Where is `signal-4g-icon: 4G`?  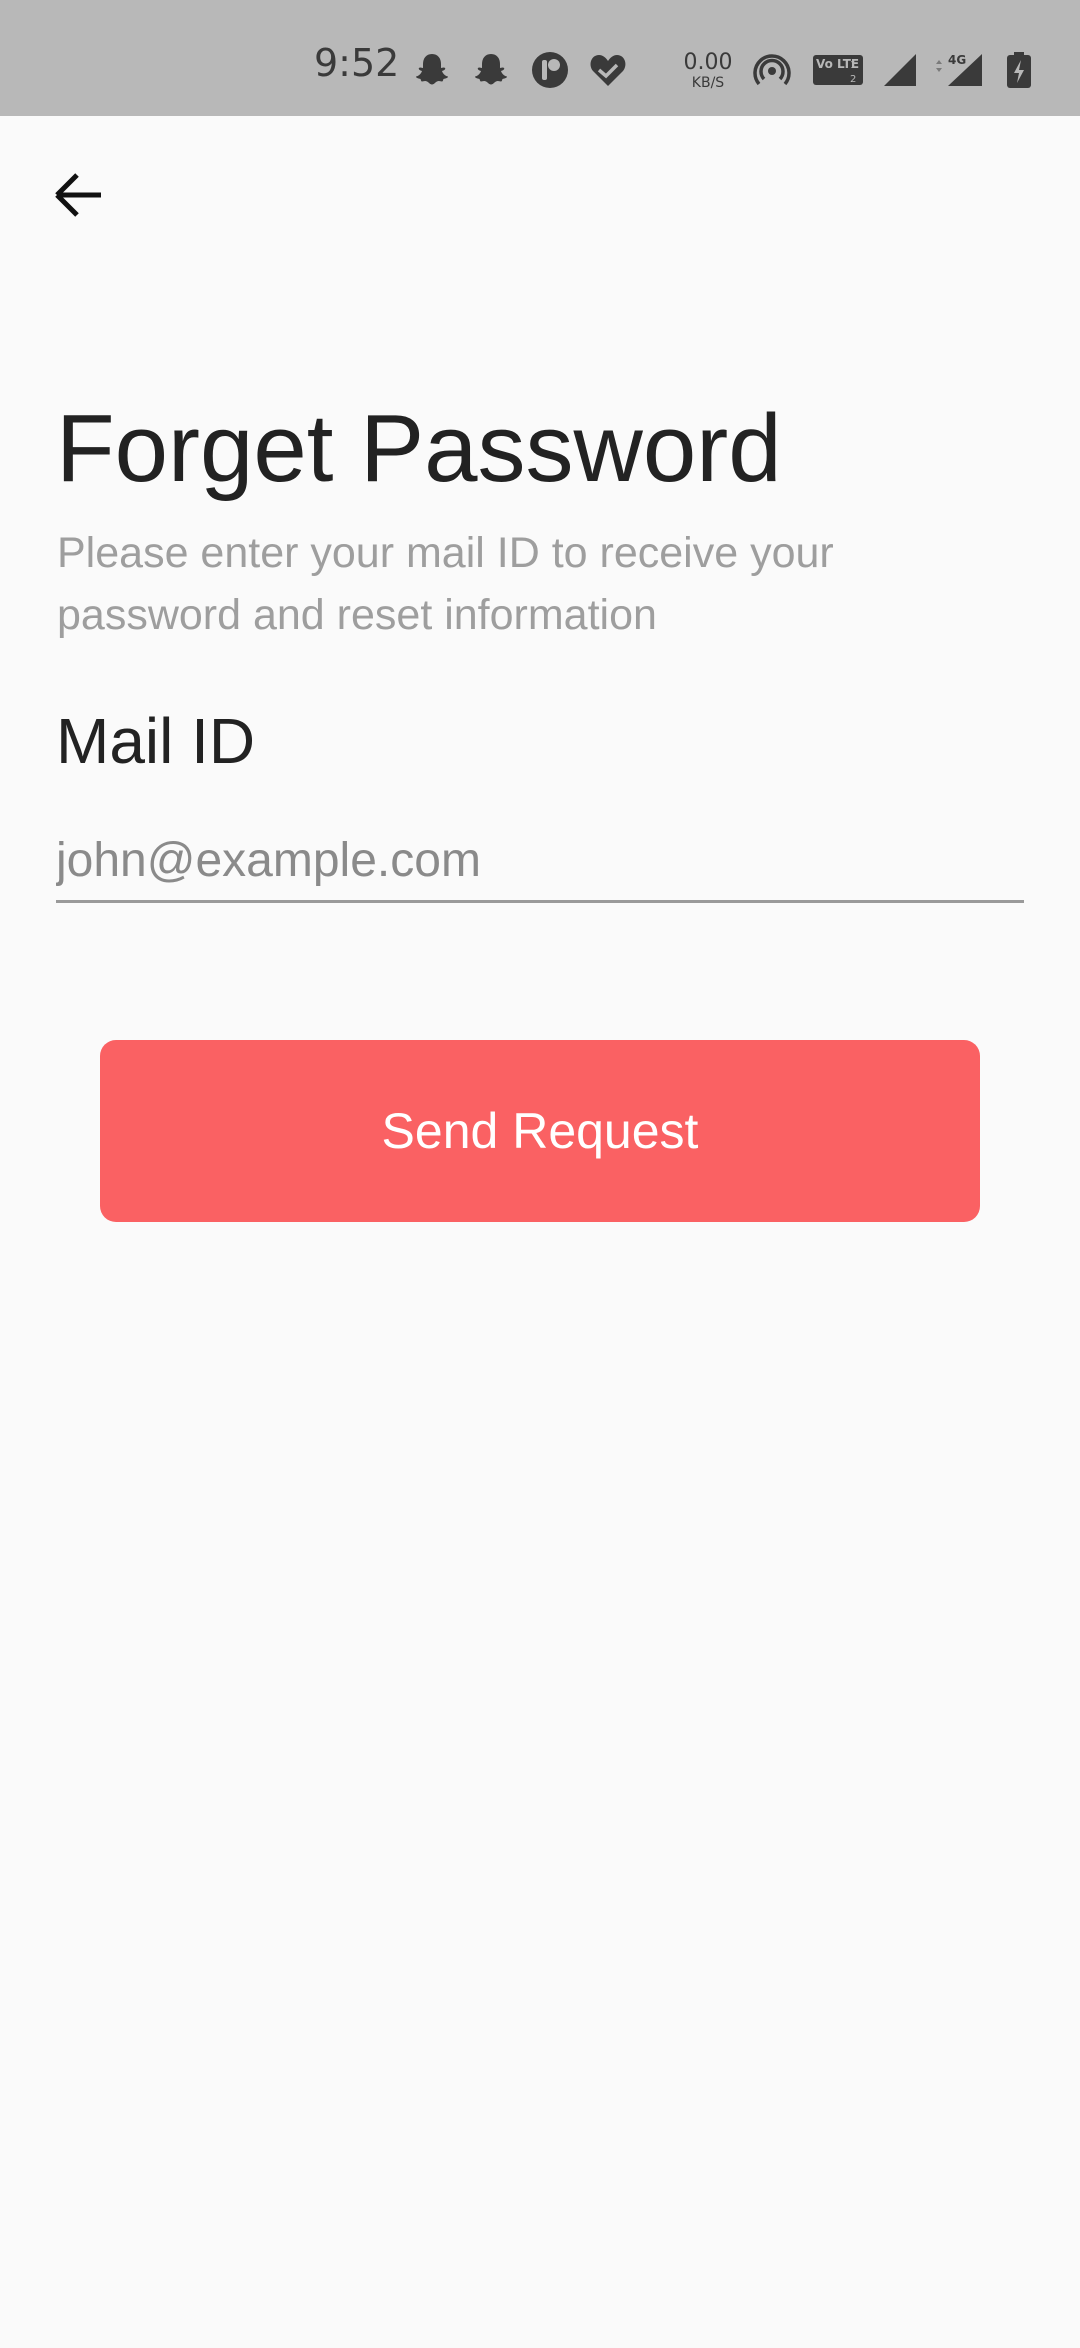 signal-4g-icon: 4G is located at coordinates (959, 69).